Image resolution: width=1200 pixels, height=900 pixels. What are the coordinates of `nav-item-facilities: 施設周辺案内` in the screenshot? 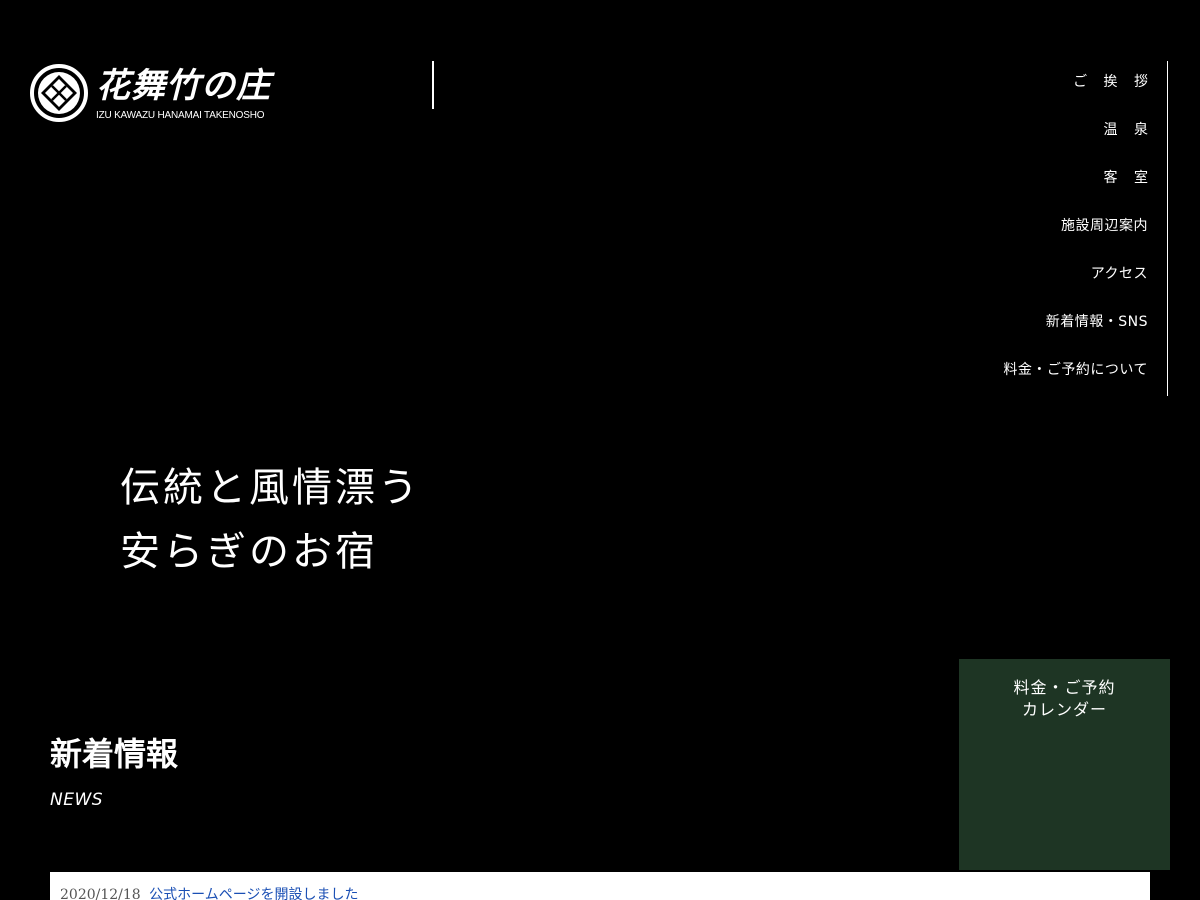 It's located at (998, 226).